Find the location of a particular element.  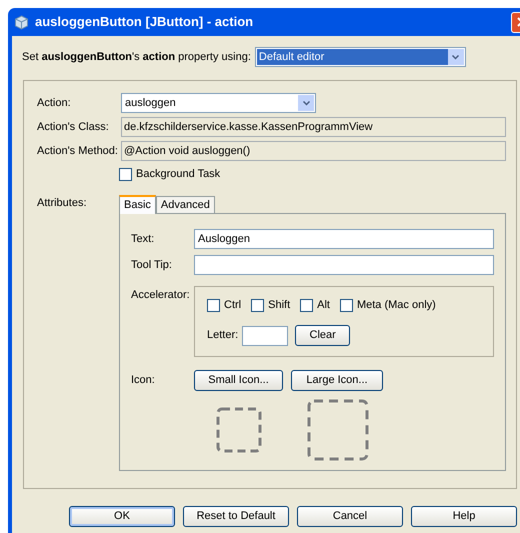

large-icon-placeholder-icon is located at coordinates (338, 430).